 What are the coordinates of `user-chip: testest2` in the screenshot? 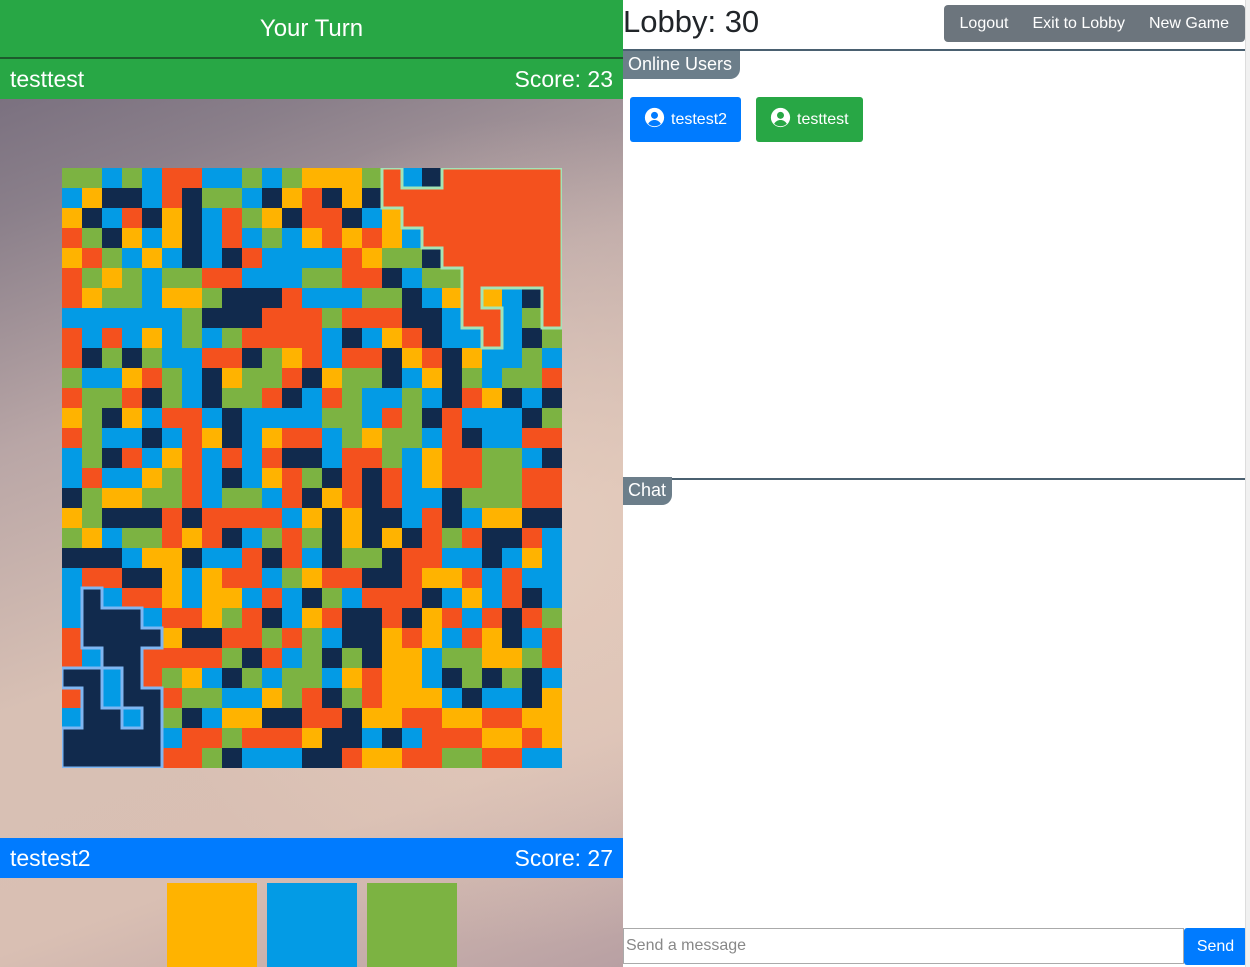 It's located at (686, 119).